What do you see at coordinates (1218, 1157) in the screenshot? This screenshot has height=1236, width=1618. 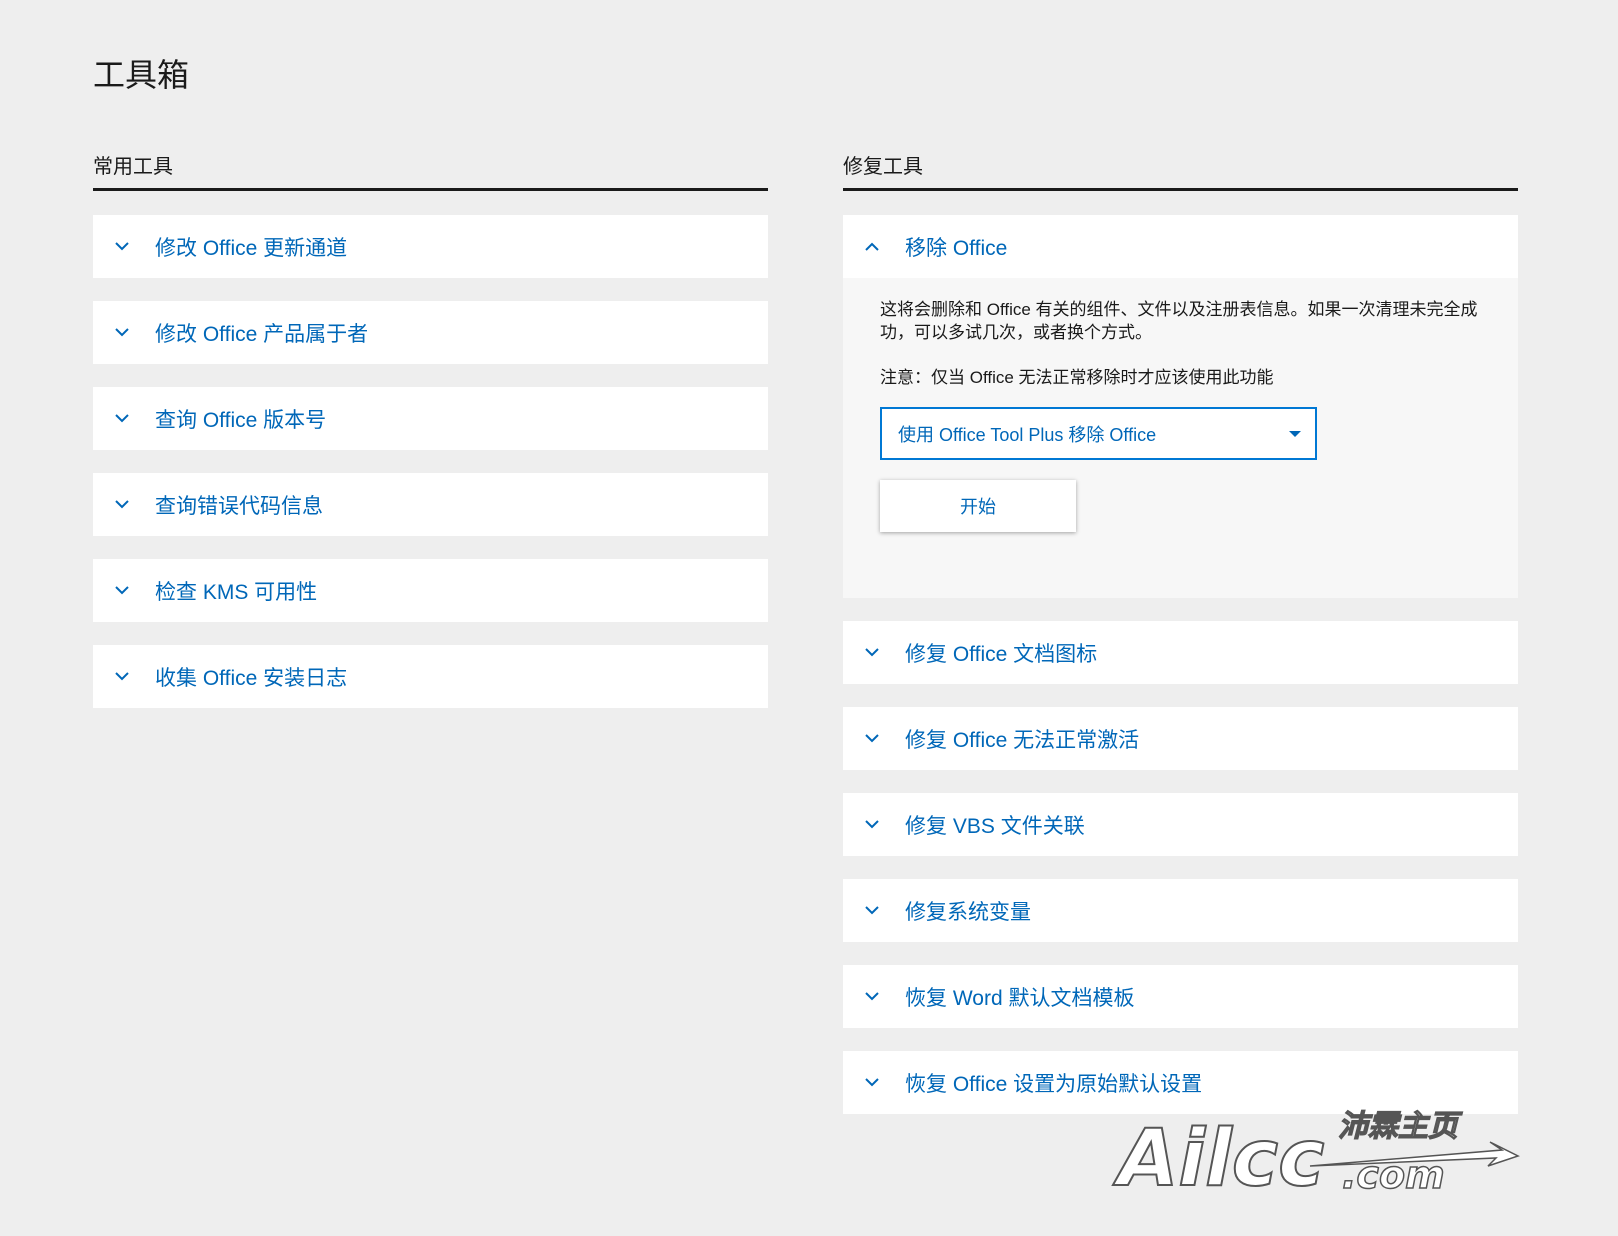 I see `svg-text: Ailcc` at bounding box center [1218, 1157].